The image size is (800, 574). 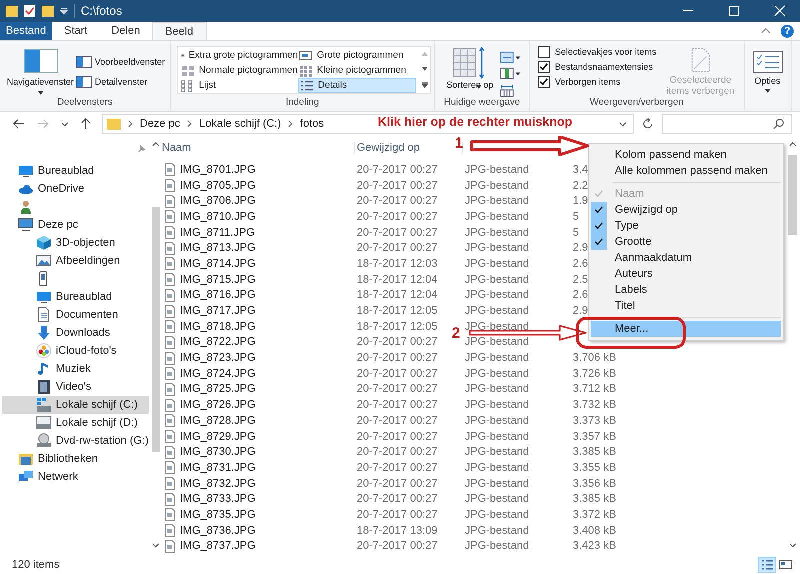 I want to click on layout-option: Kleine pictogrammen, so click(x=357, y=70).